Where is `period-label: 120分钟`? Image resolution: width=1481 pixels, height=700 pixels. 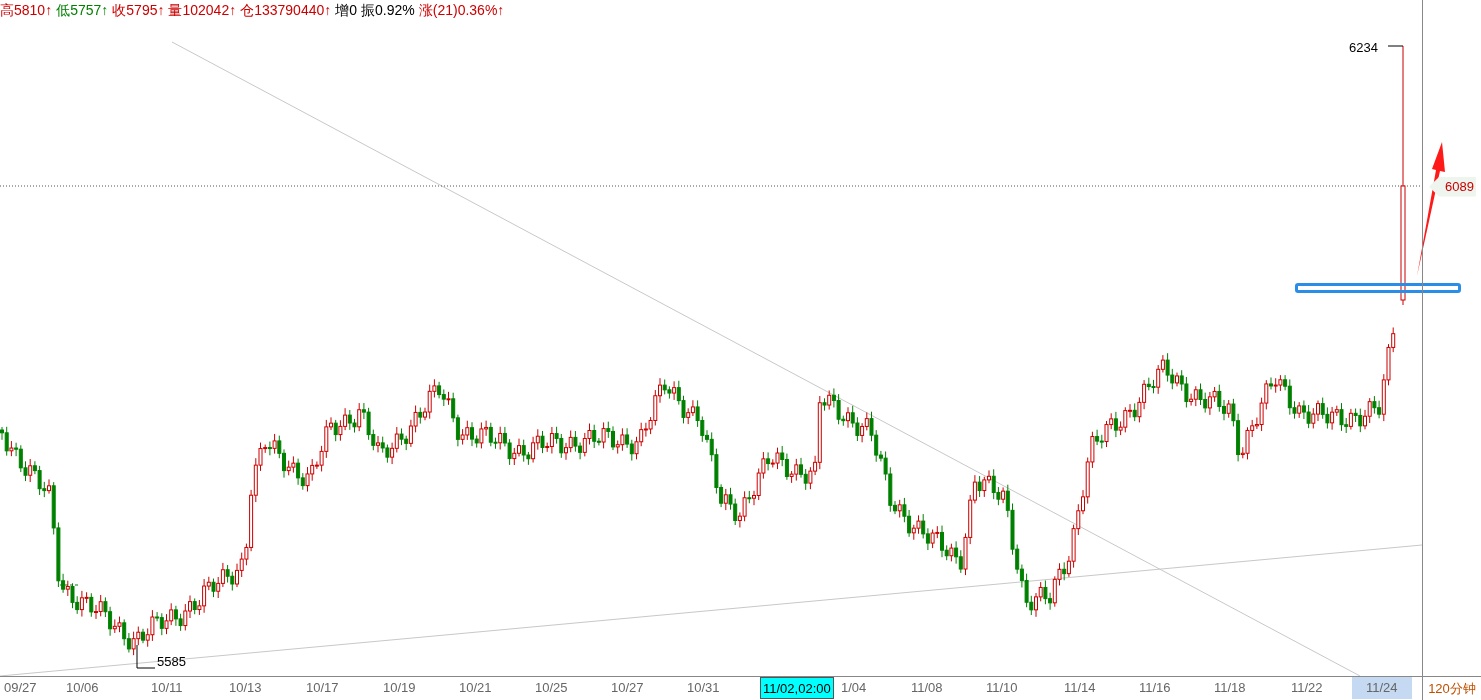
period-label: 120分钟 is located at coordinates (1452, 688).